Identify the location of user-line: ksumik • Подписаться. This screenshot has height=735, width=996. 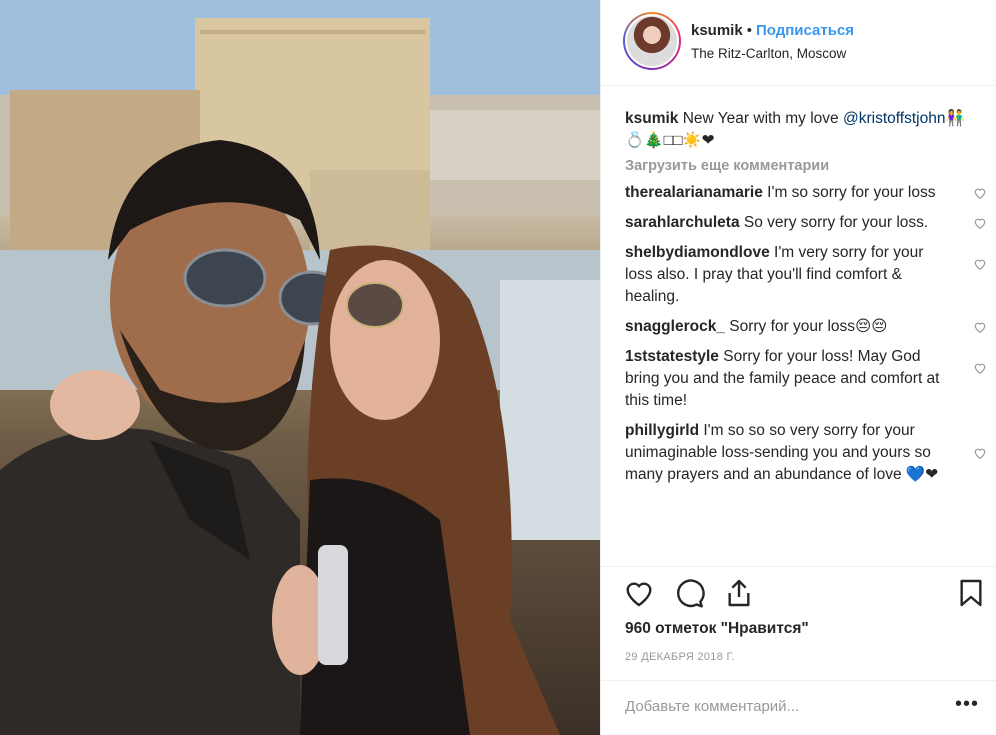
(772, 30).